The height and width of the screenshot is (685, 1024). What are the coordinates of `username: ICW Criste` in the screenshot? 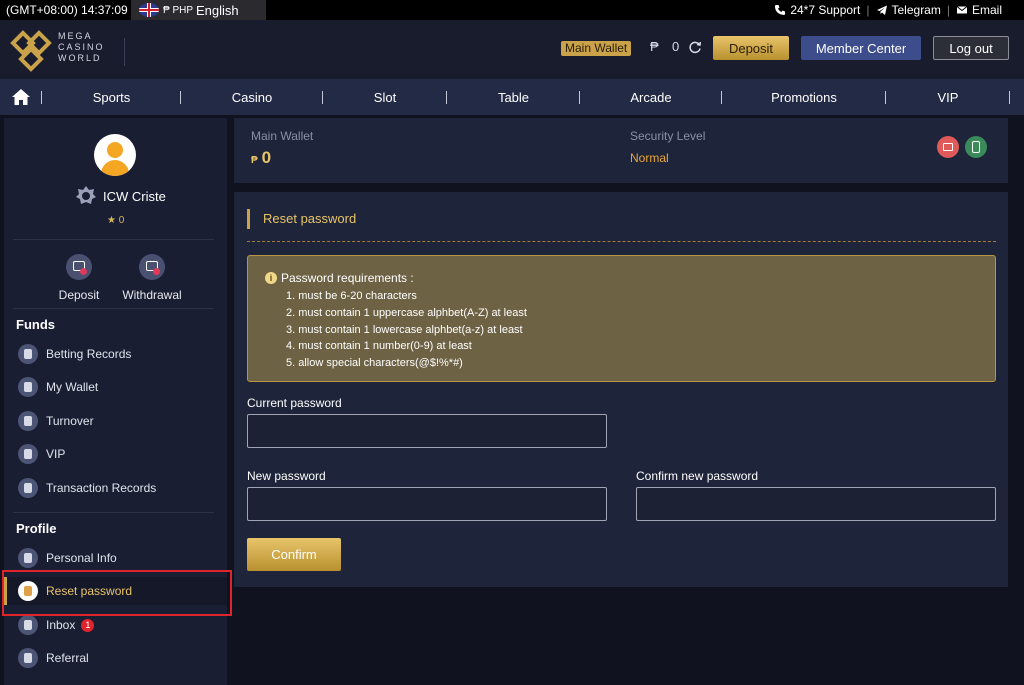 It's located at (134, 196).